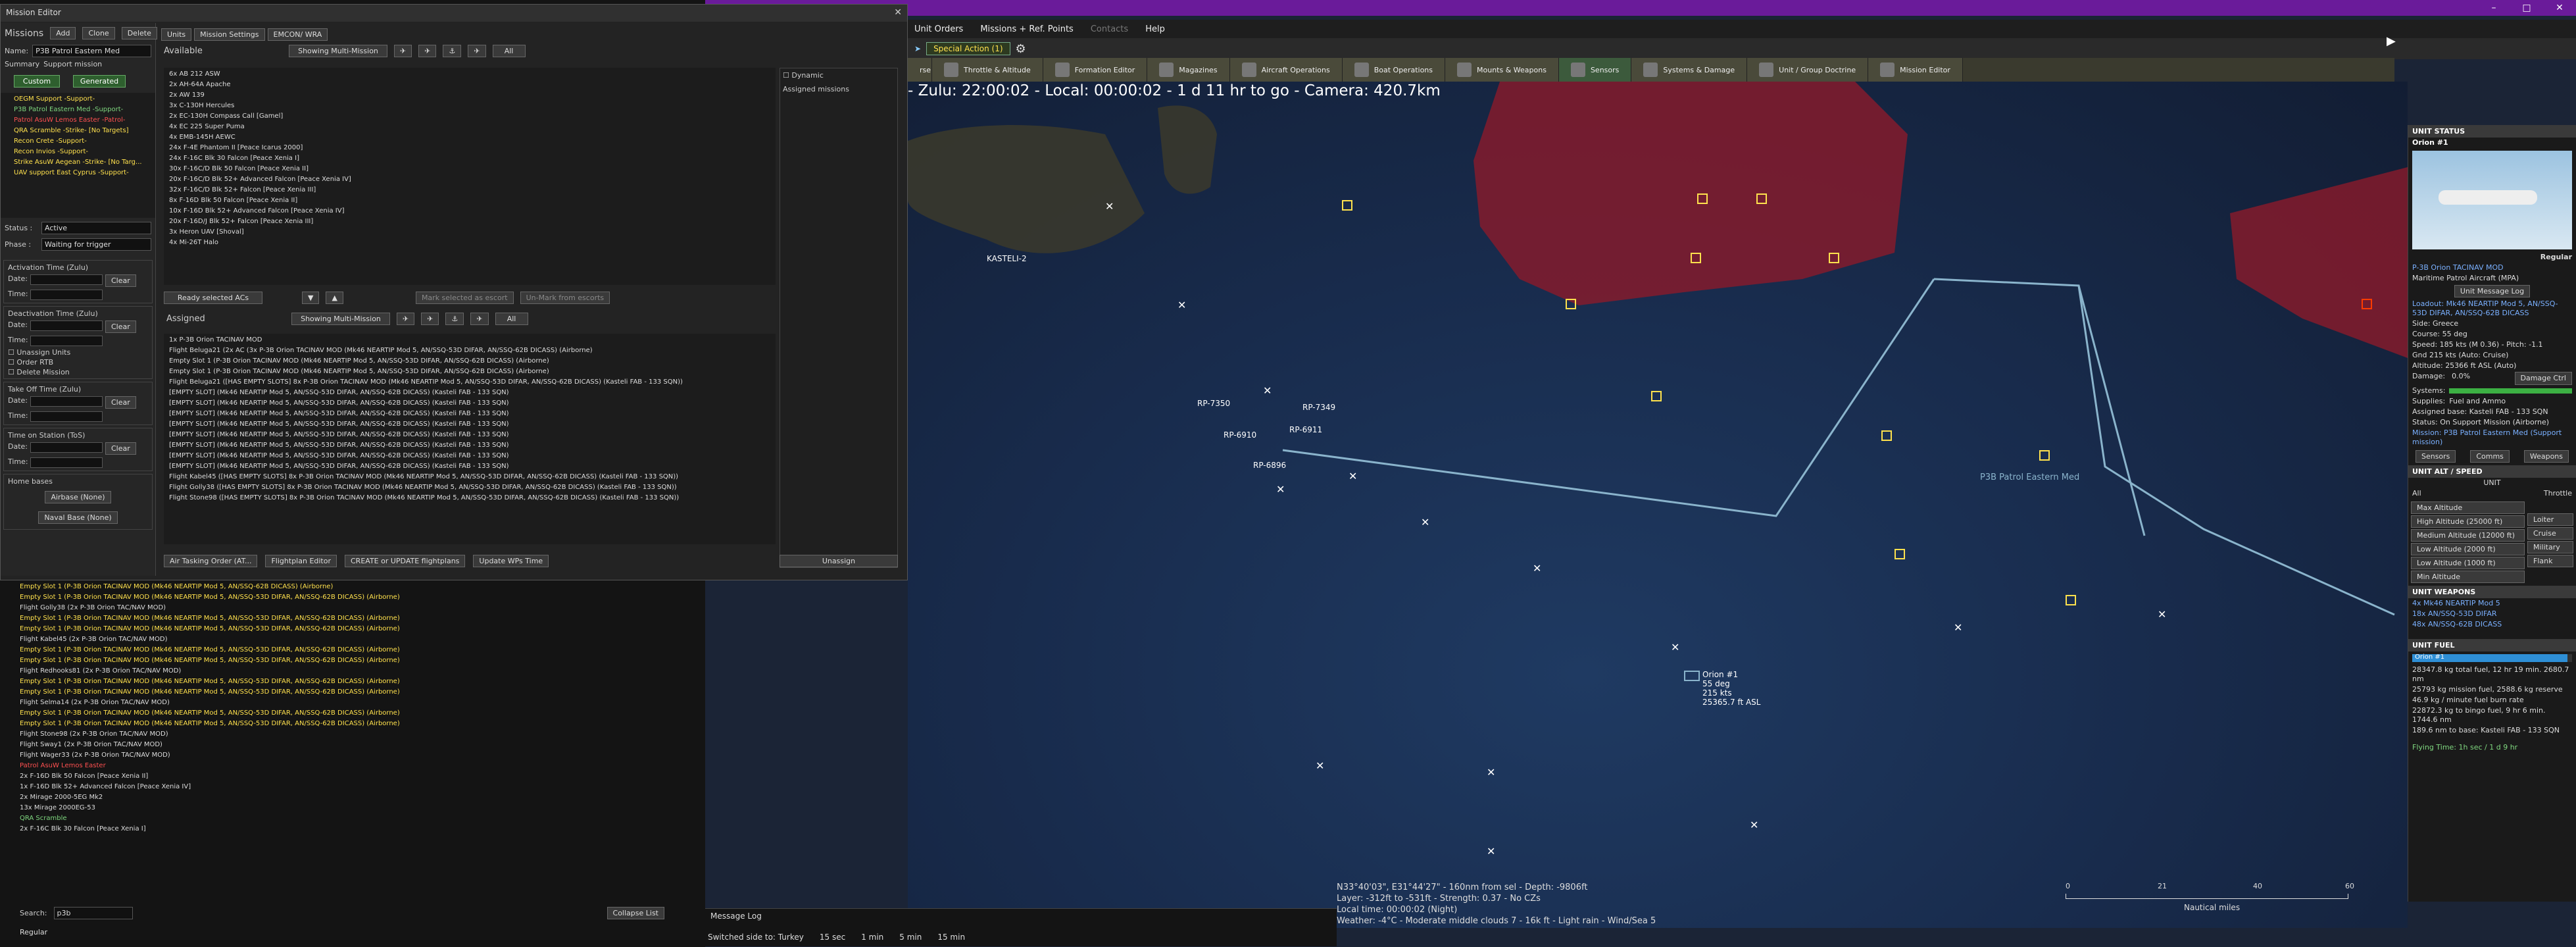 Image resolution: width=2576 pixels, height=947 pixels. I want to click on naval-base-button: Naval Base (None), so click(78, 518).